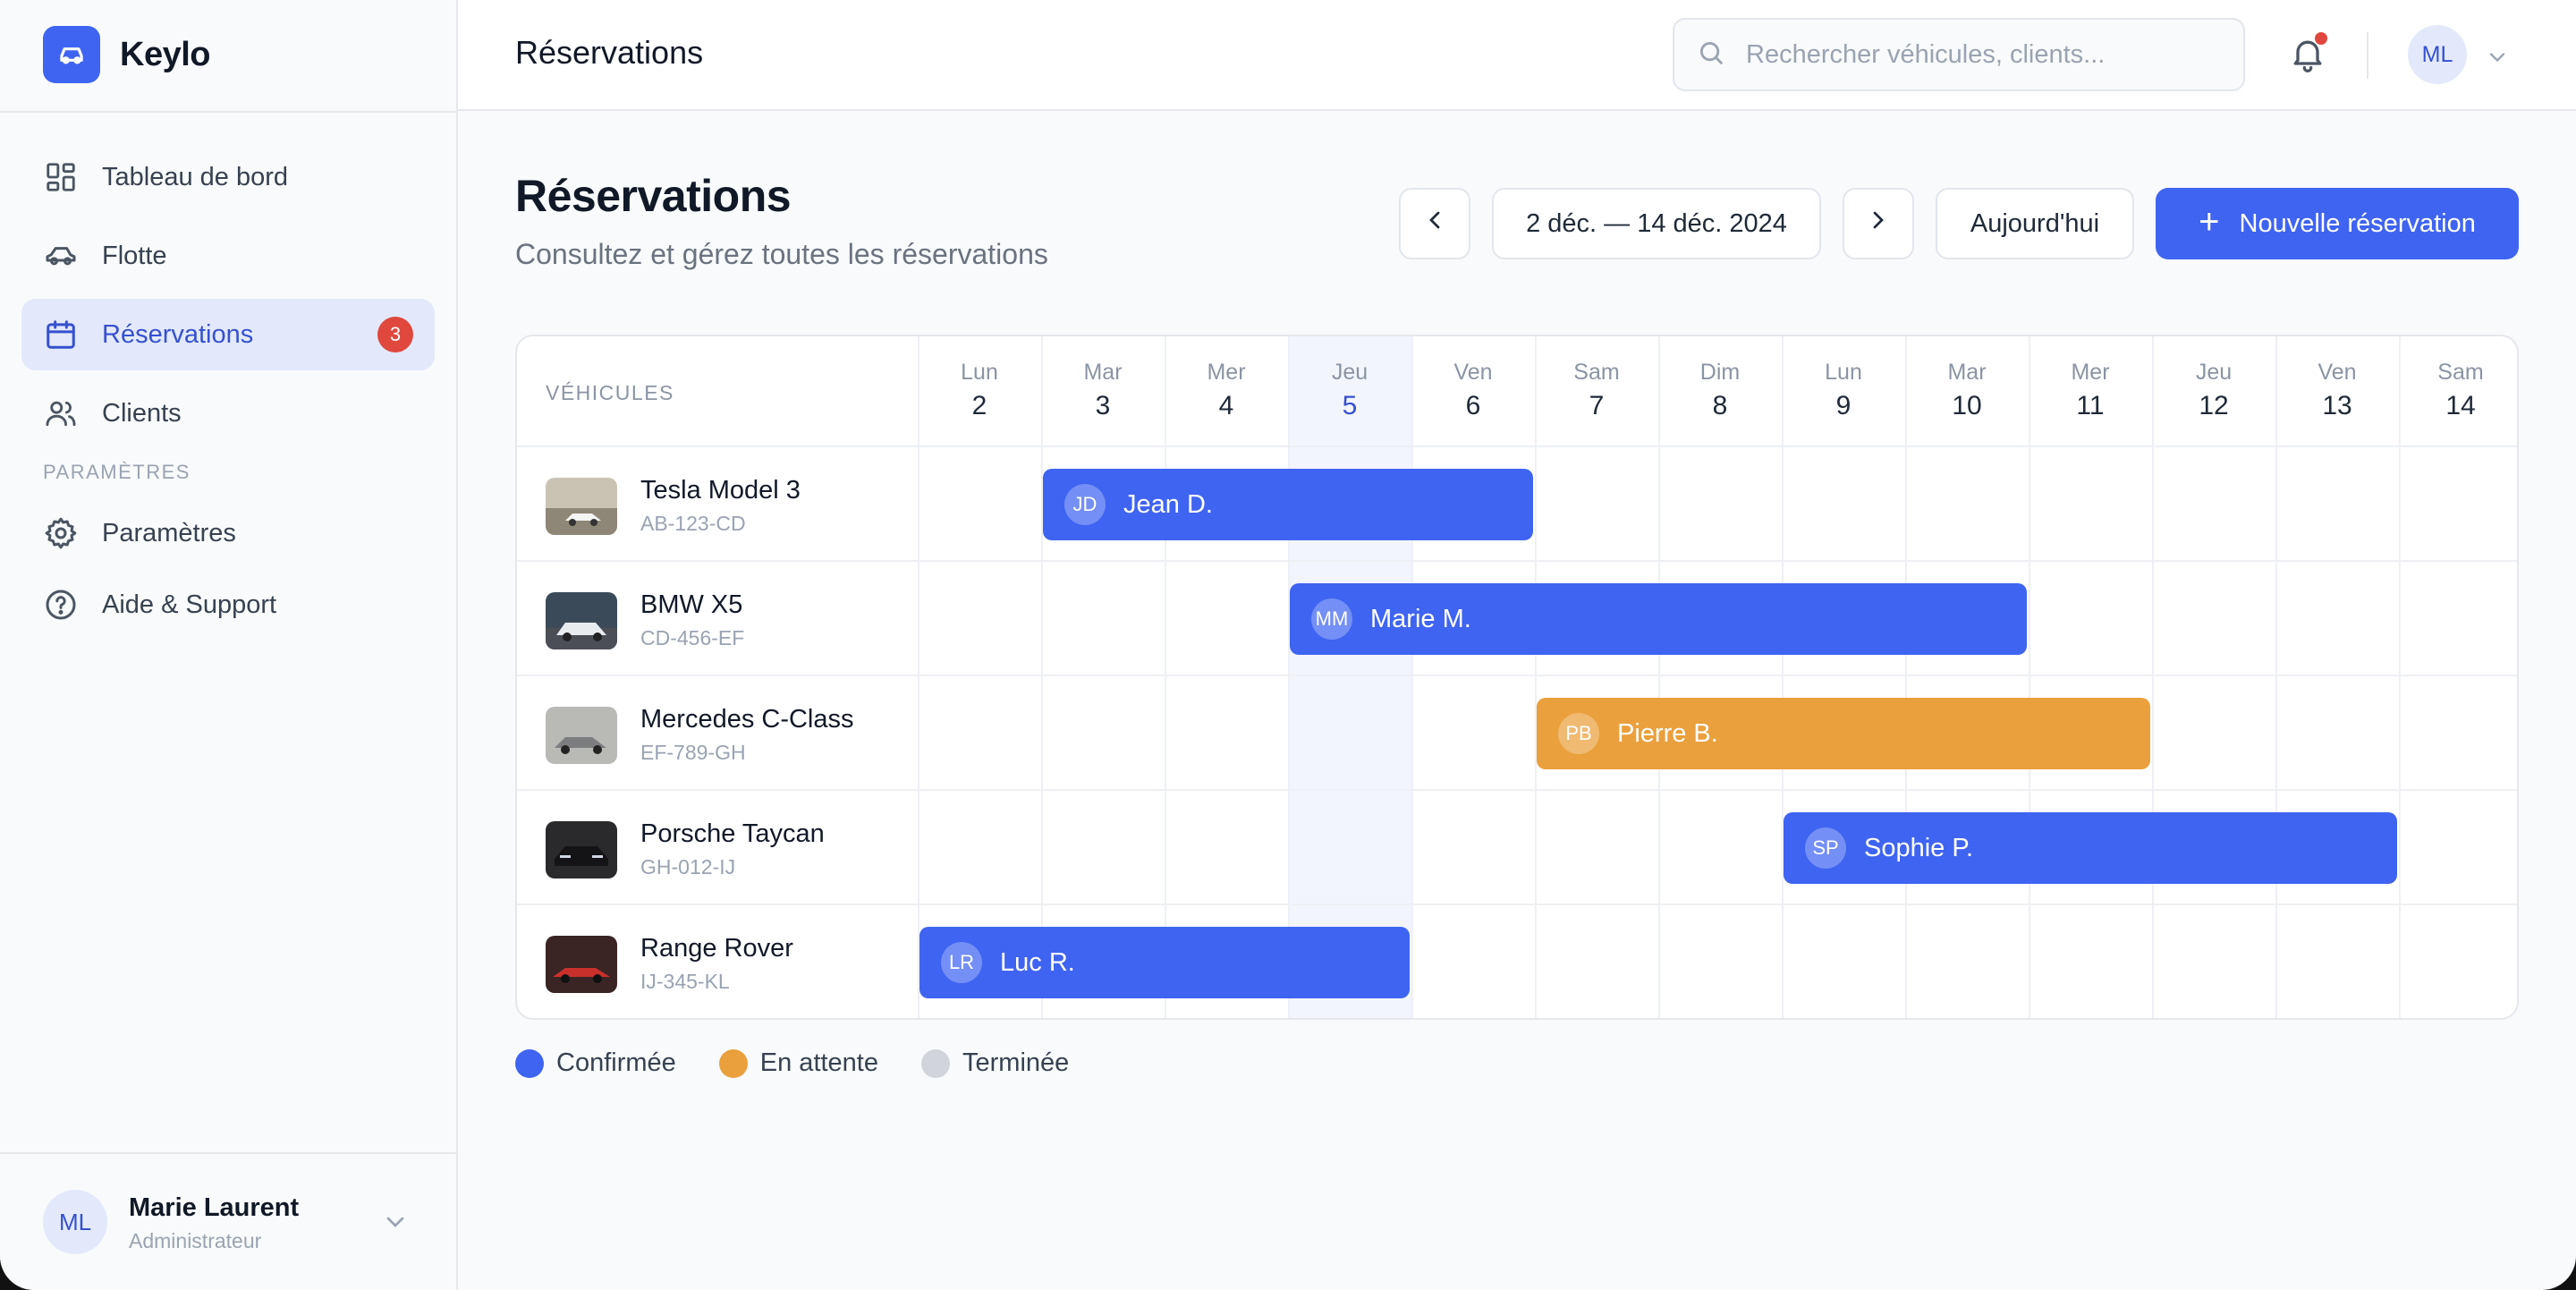  I want to click on dashboard-icon, so click(61, 177).